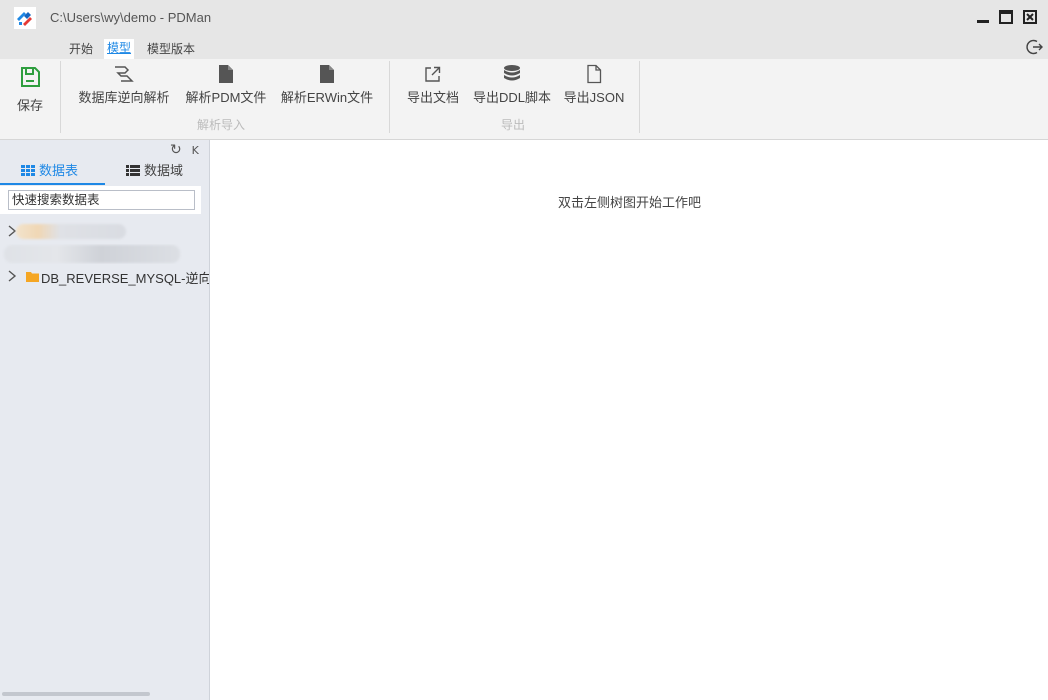 The height and width of the screenshot is (700, 1048). What do you see at coordinates (226, 85) in the screenshot?
I see `parse-pdm-button: 解析PDM文件` at bounding box center [226, 85].